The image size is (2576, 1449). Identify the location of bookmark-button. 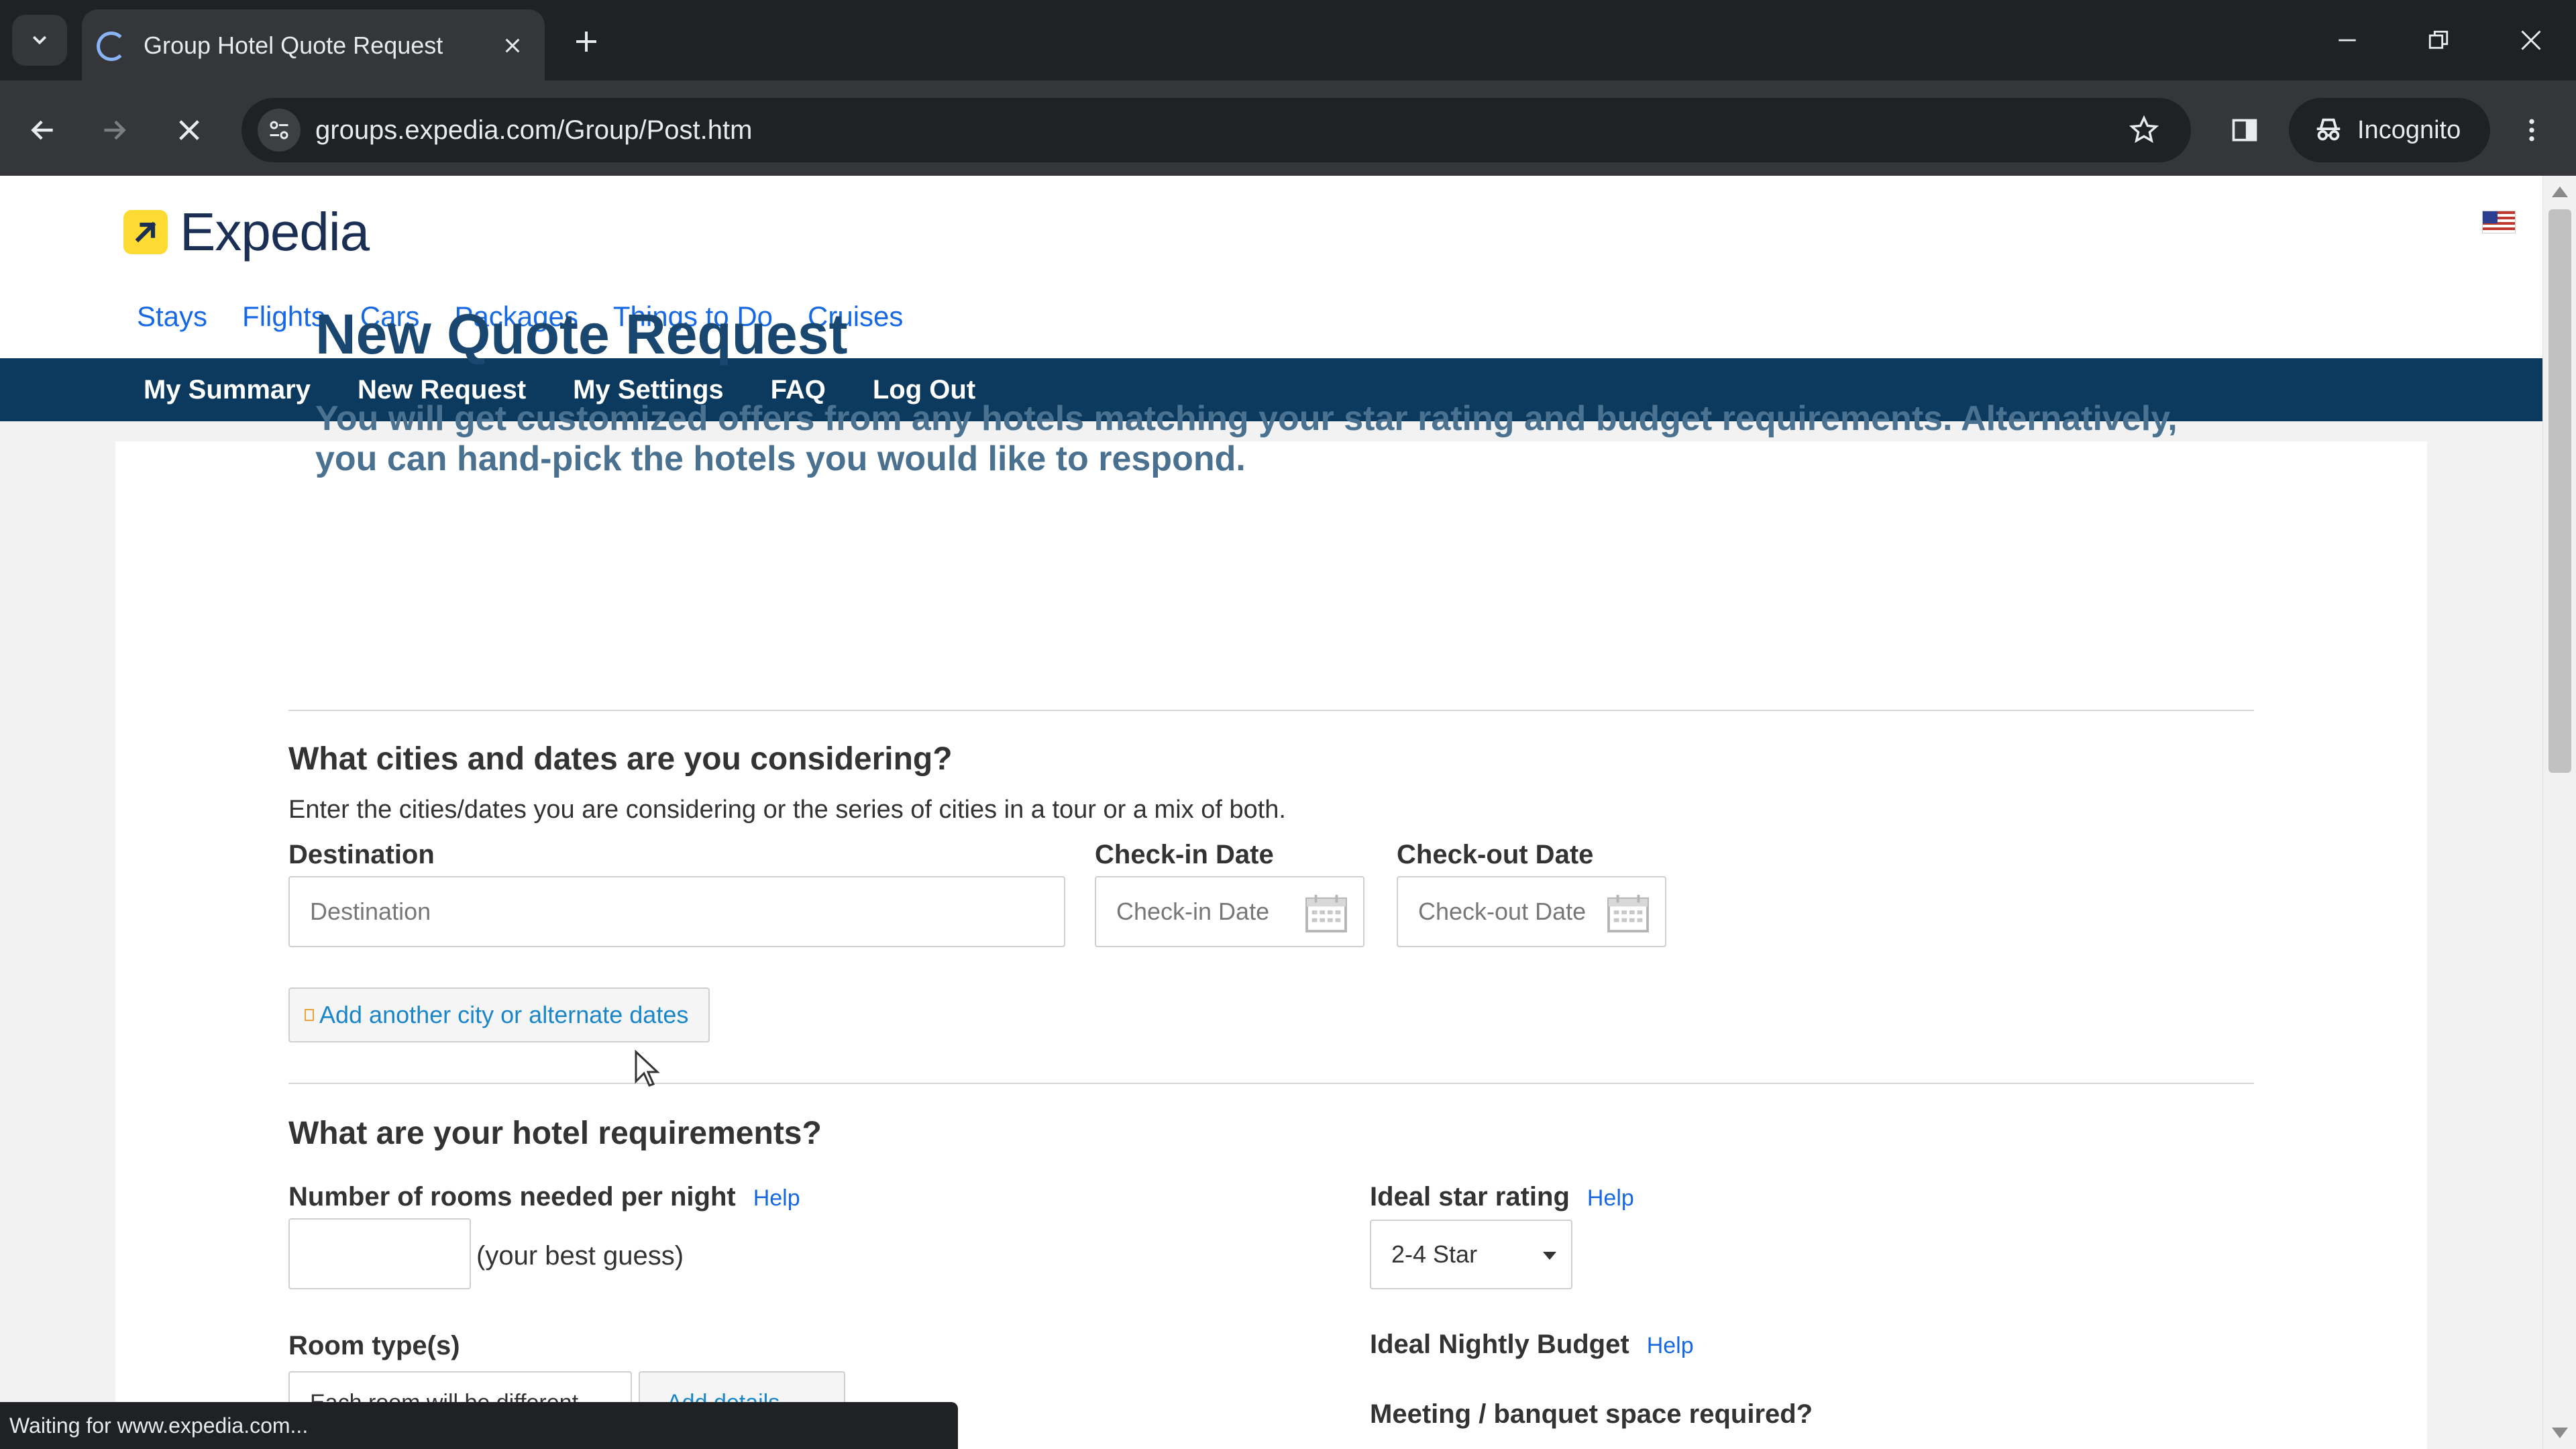
(2144, 130).